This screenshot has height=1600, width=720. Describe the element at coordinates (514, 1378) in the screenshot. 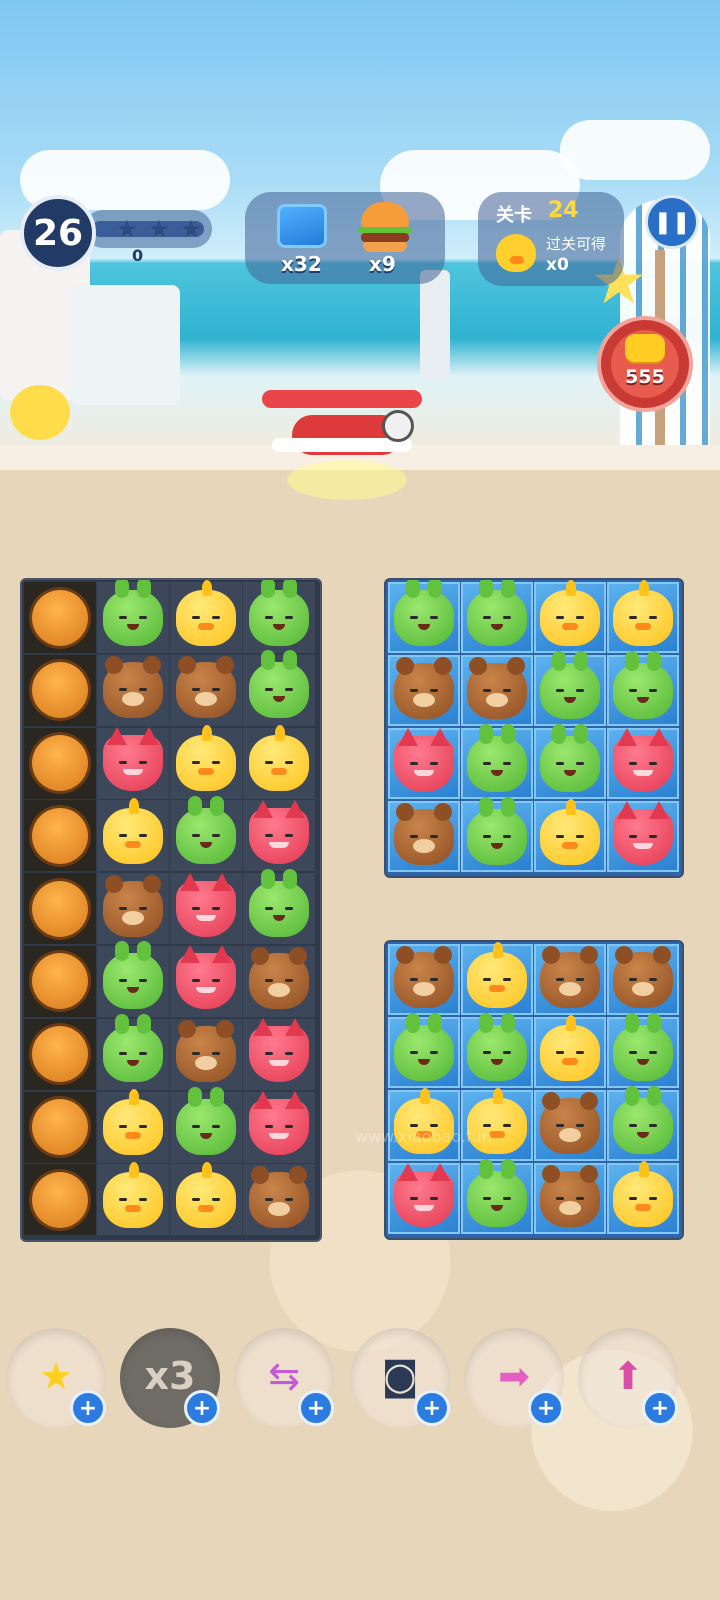

I see `rocket-right-booster: ➡ +` at that location.